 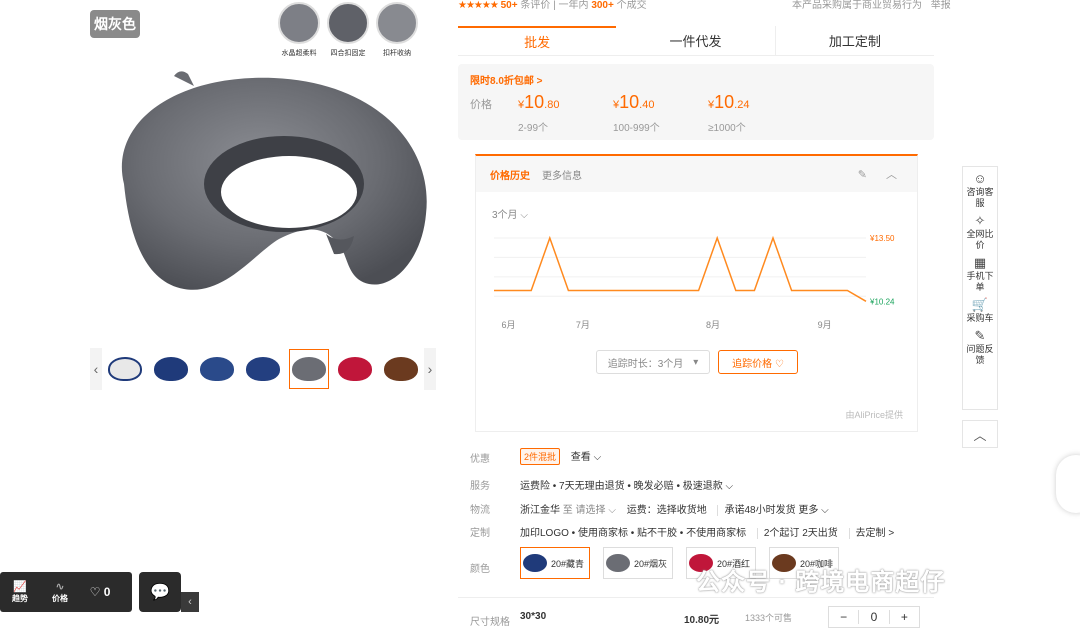 I want to click on compare-price-button: ✧ 全网比价, so click(x=980, y=232).